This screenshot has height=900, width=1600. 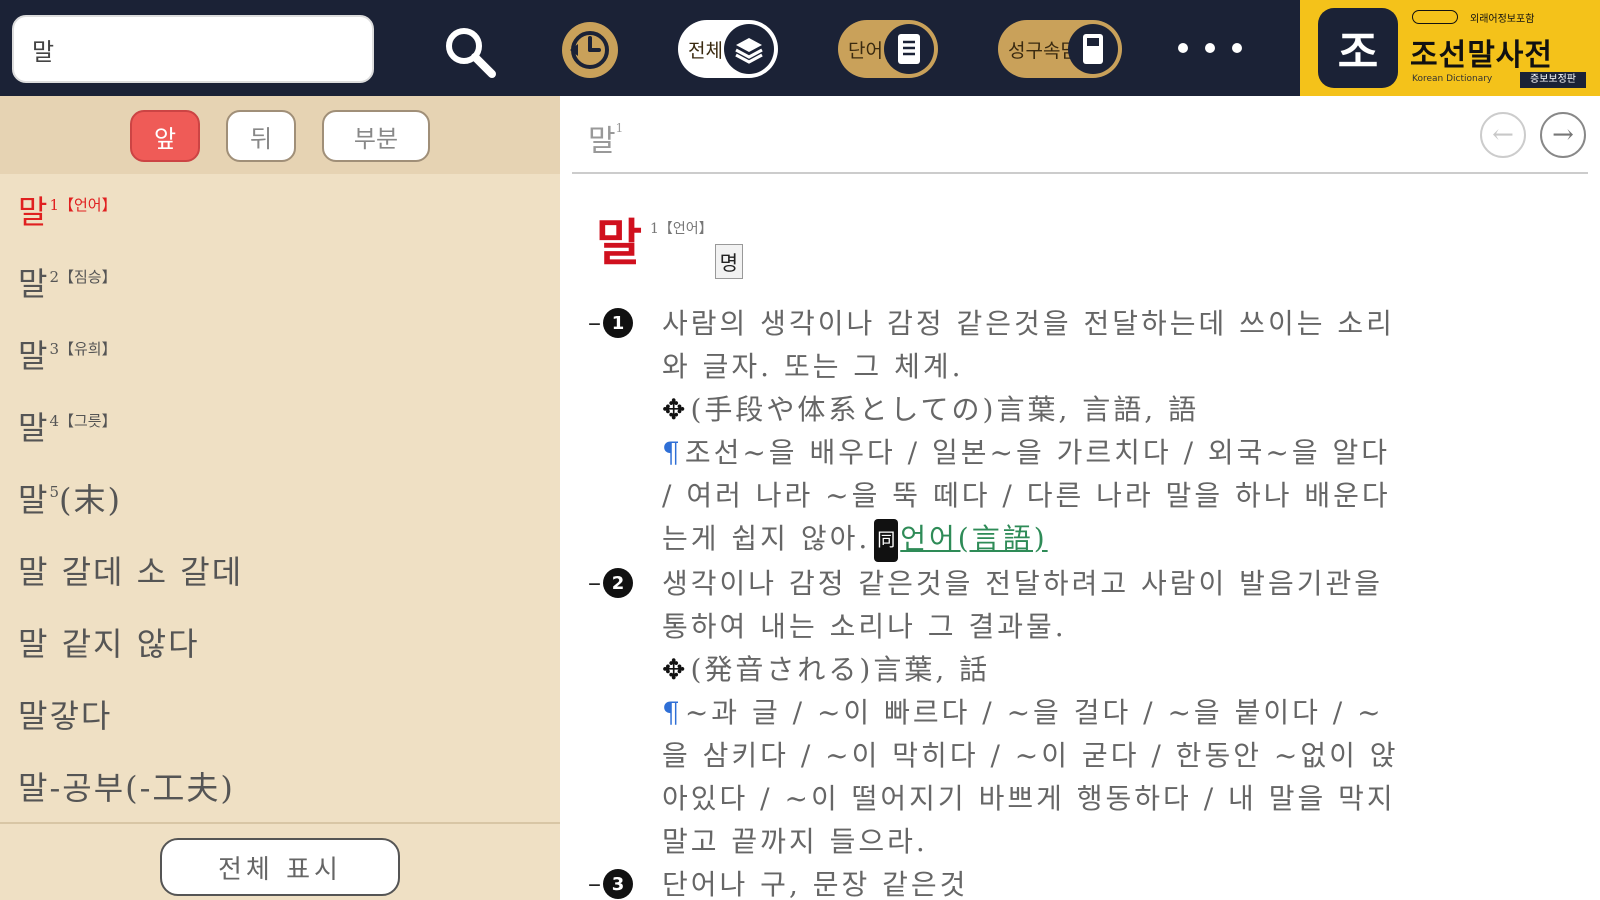 I want to click on brand-edition: 증보보정판, so click(x=1553, y=80).